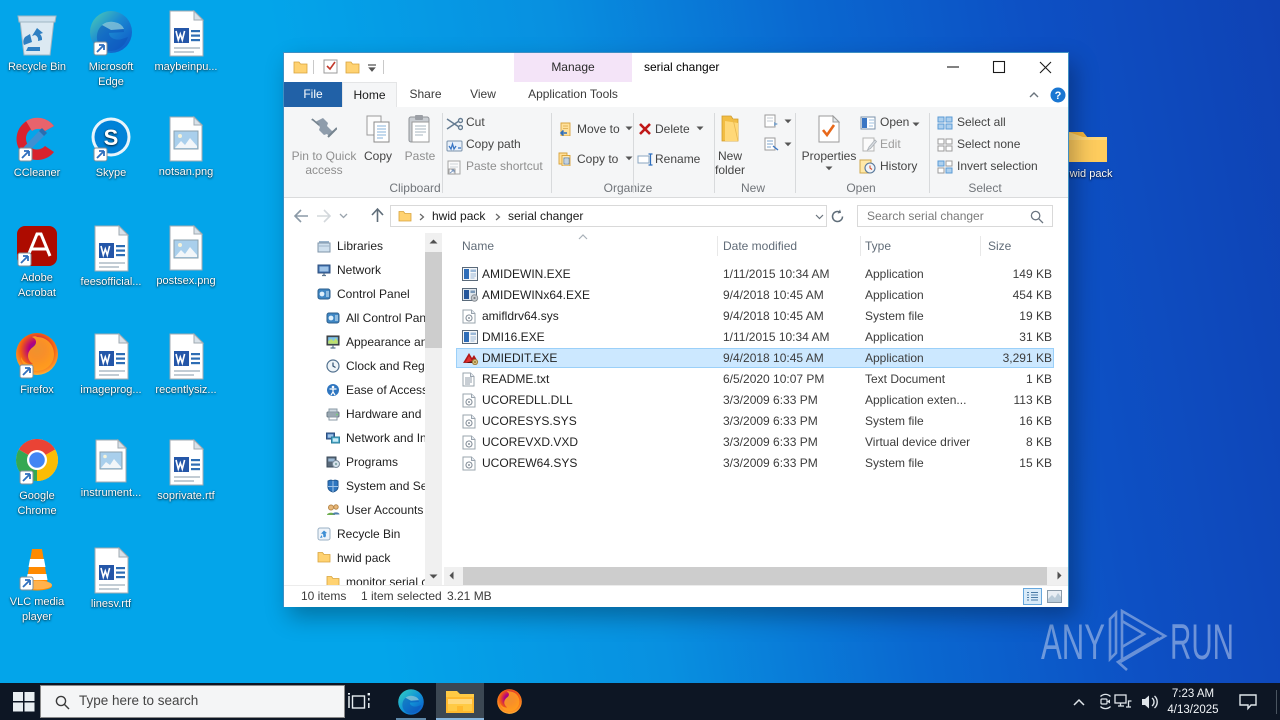  What do you see at coordinates (111, 137) in the screenshot?
I see `svg-text: S` at bounding box center [111, 137].